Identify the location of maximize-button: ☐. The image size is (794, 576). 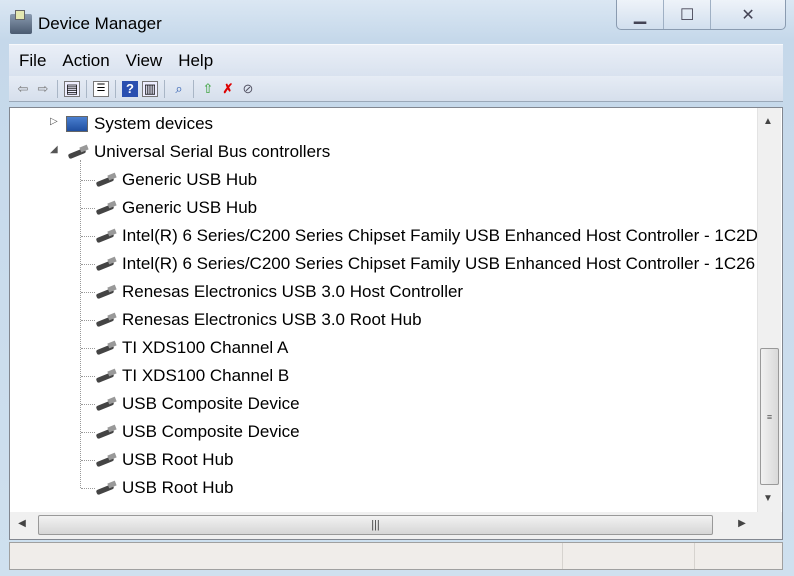
(688, 14).